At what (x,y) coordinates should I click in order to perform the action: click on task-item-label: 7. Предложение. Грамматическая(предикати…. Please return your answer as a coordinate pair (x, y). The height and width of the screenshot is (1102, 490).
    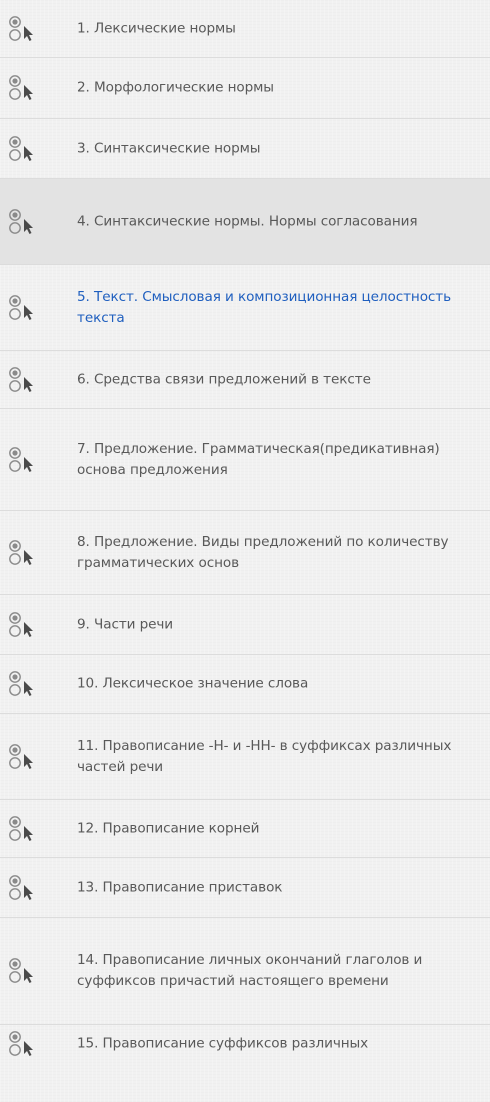
    Looking at the image, I should click on (281, 460).